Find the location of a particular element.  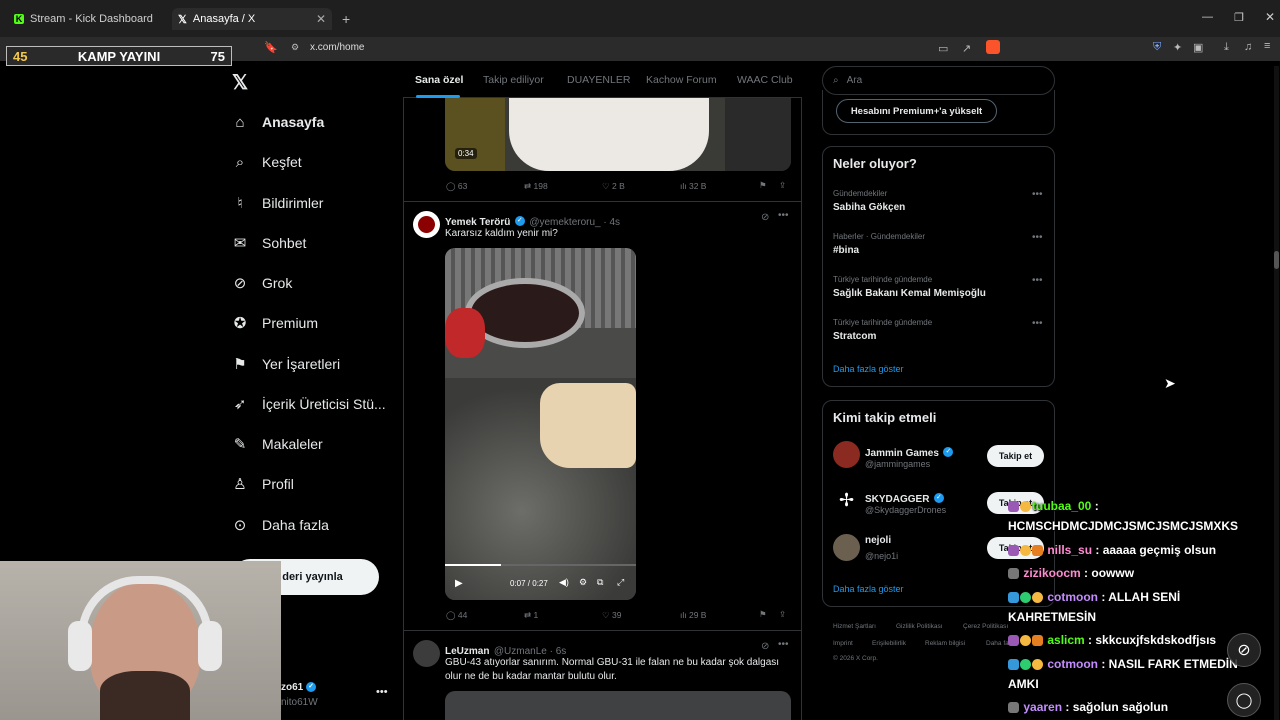

pip-icon: ⧉ is located at coordinates (600, 582).